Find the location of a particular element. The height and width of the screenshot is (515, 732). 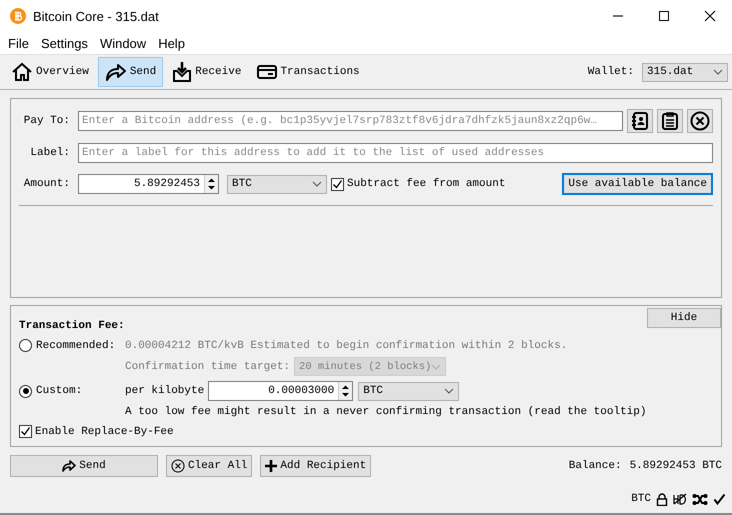

bitcoin-logo-icon is located at coordinates (18, 16).